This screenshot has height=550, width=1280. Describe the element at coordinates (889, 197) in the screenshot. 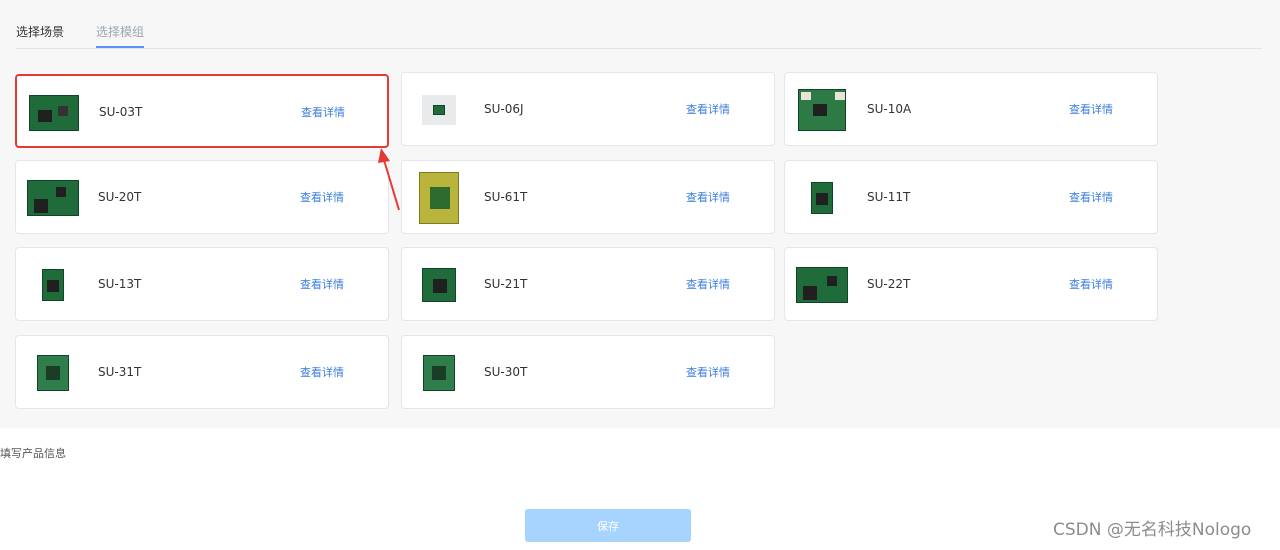

I see `module-name: SU-11T` at that location.